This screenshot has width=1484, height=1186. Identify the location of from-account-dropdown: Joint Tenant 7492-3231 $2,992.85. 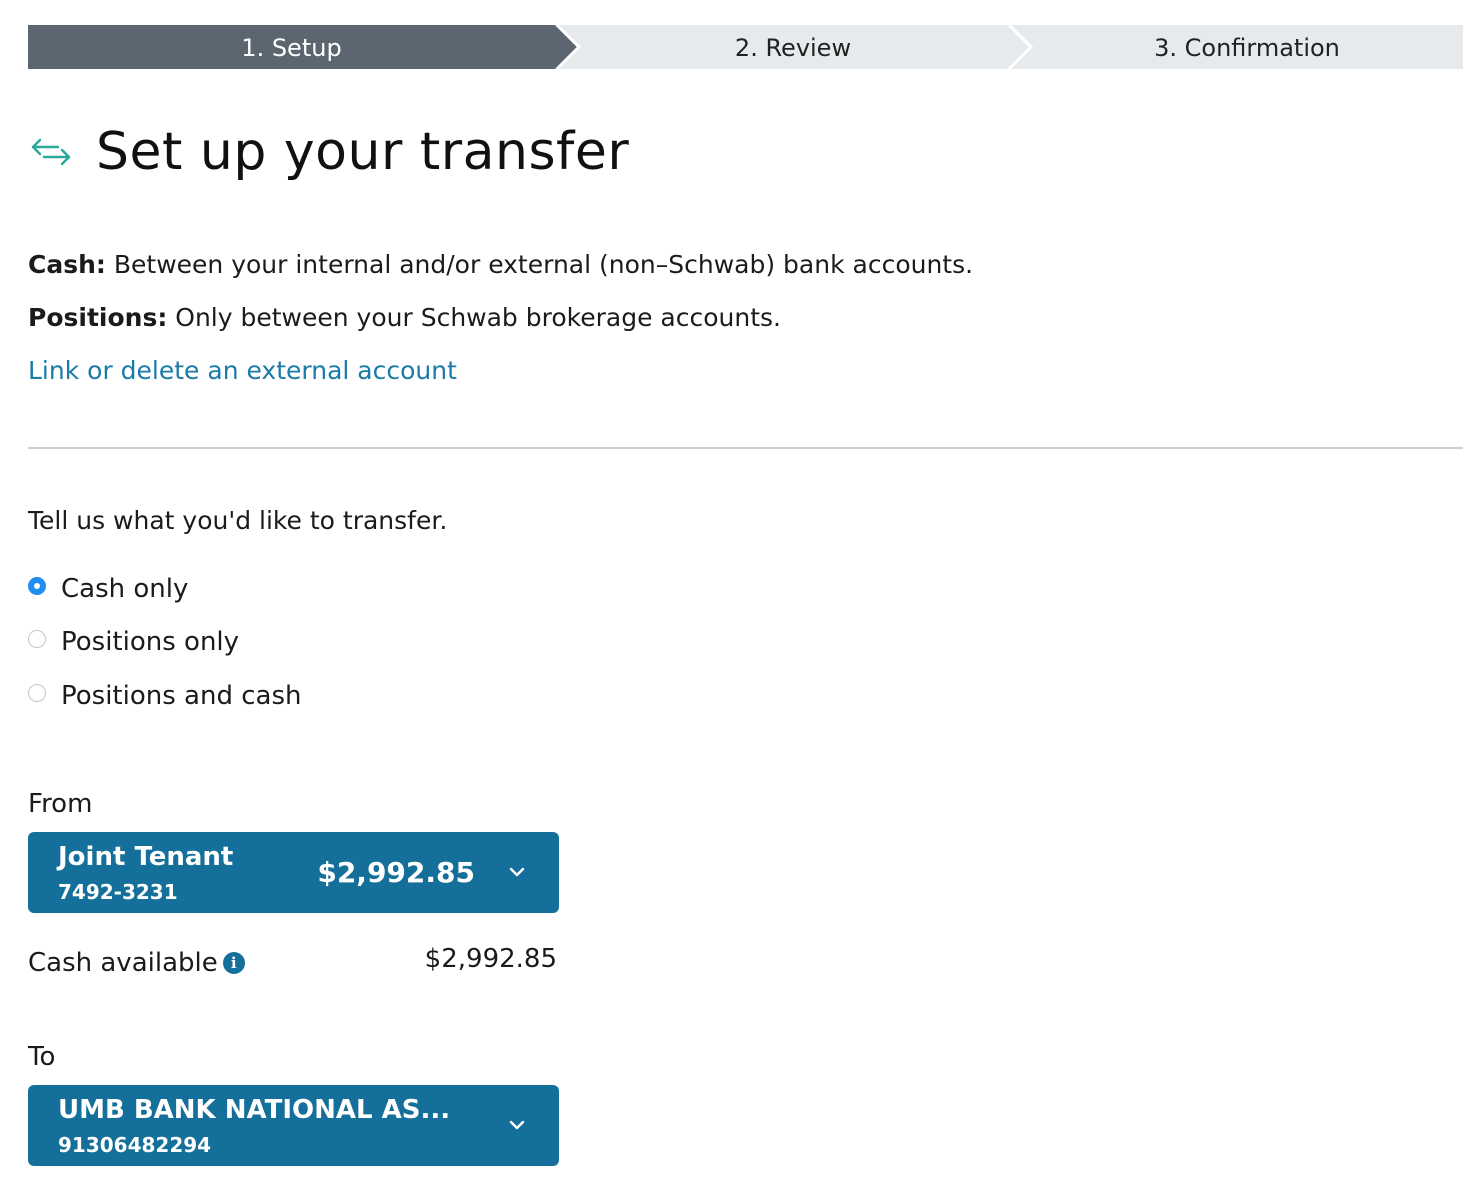
(293, 872).